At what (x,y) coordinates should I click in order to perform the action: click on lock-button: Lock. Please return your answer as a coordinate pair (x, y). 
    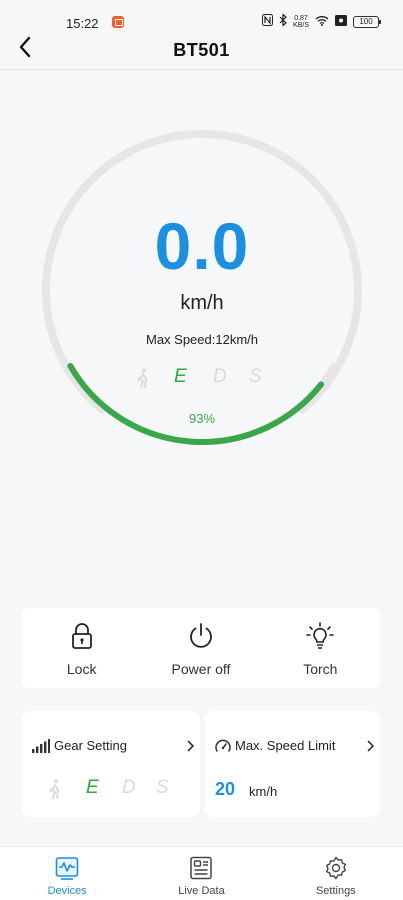
    Looking at the image, I should click on (81, 648).